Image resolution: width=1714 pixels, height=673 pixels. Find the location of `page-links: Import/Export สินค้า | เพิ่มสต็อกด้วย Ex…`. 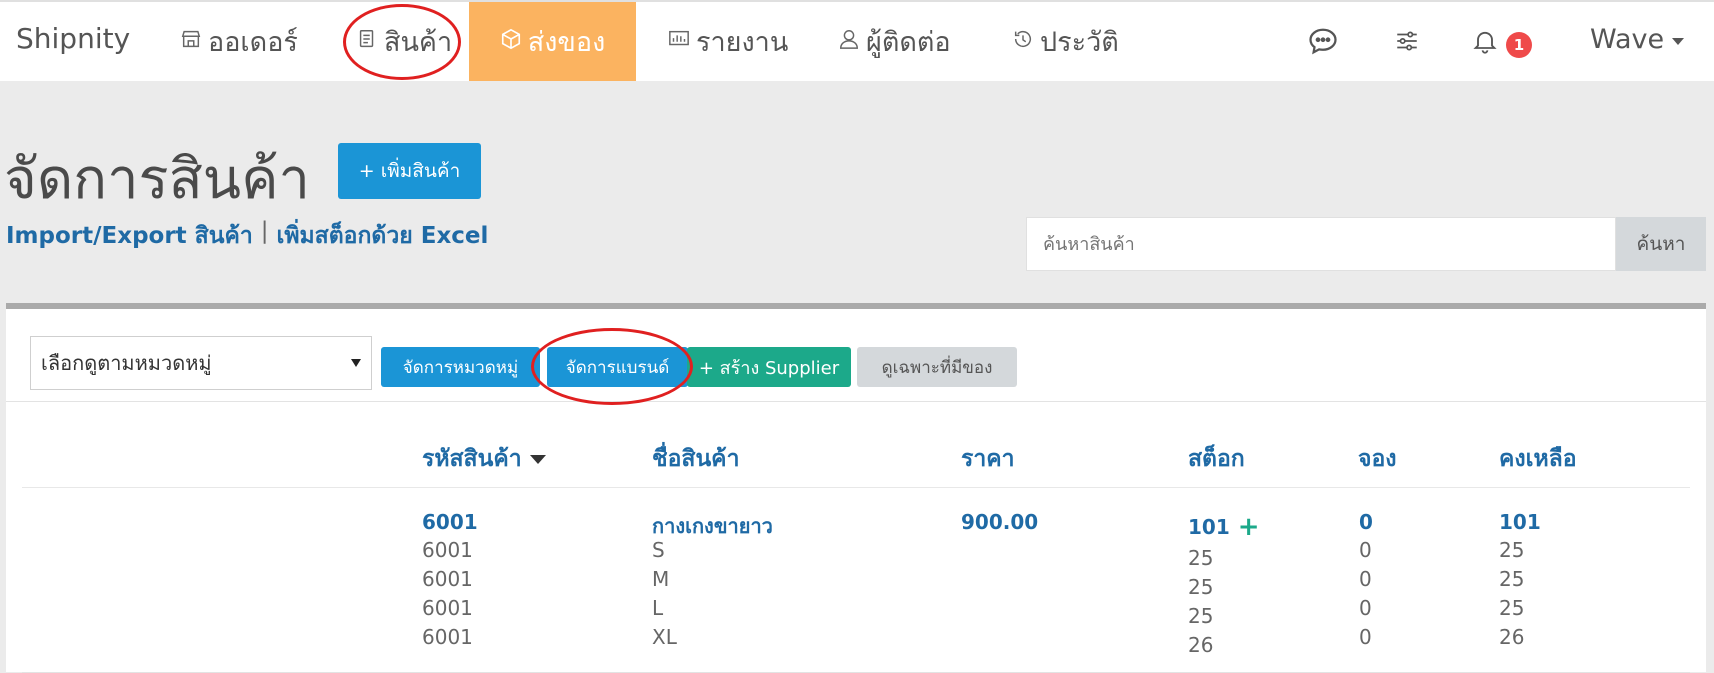

page-links: Import/Export สินค้า | เพิ่มสต็อกด้วย Ex… is located at coordinates (247, 236).